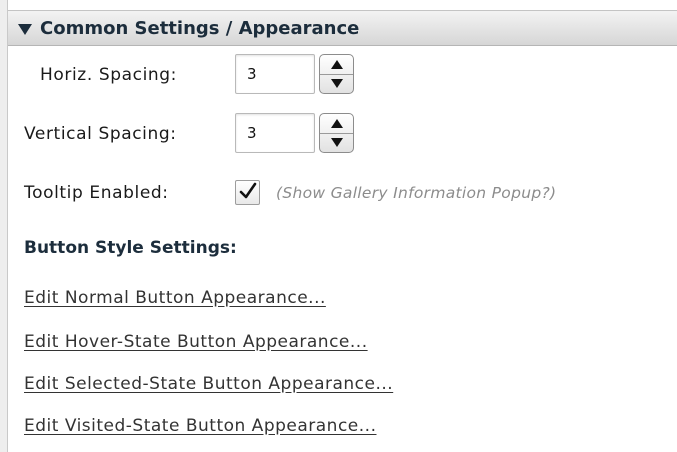 This screenshot has width=677, height=452. I want to click on section-title: Common Settings / Appearance, so click(200, 28).